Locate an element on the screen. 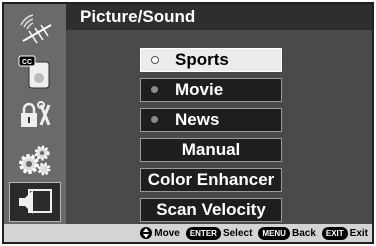  menu-item-movie: Movie is located at coordinates (211, 90).